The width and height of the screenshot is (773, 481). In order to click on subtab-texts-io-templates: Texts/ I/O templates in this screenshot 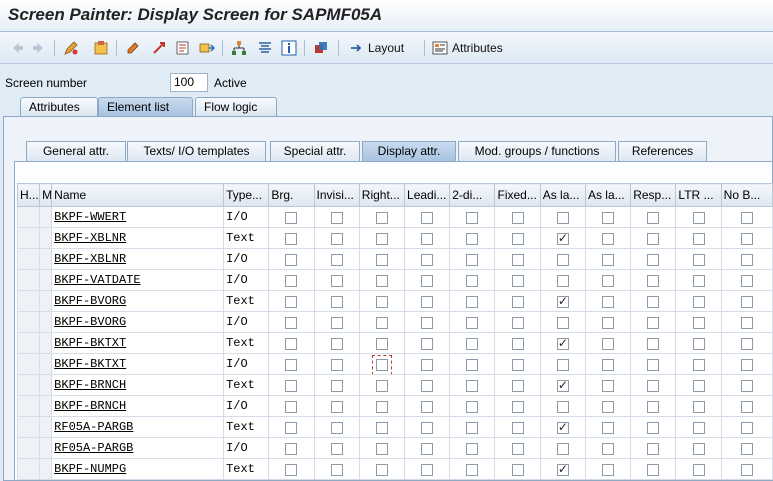, I will do `click(196, 151)`.